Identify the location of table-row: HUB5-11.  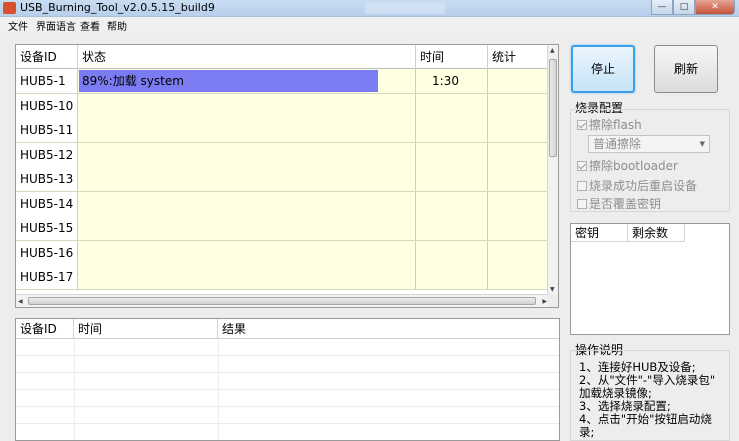
(282, 130).